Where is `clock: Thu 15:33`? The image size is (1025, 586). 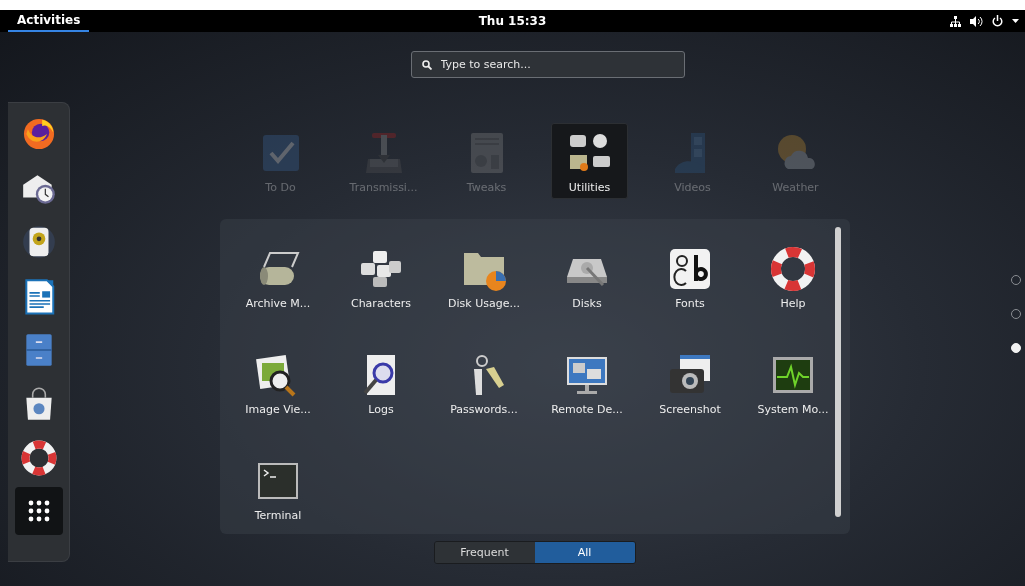 clock: Thu 15:33 is located at coordinates (512, 21).